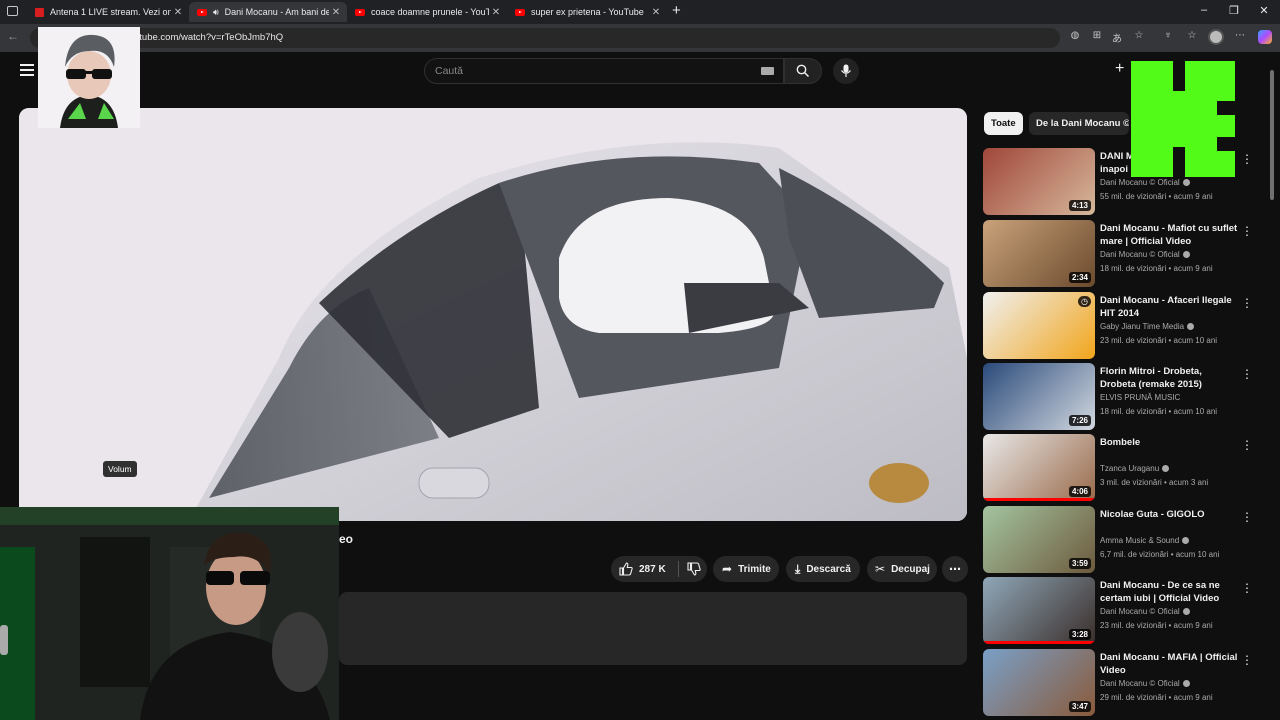 The height and width of the screenshot is (720, 1280). I want to click on watch-later-icon: ◷, so click(1084, 301).